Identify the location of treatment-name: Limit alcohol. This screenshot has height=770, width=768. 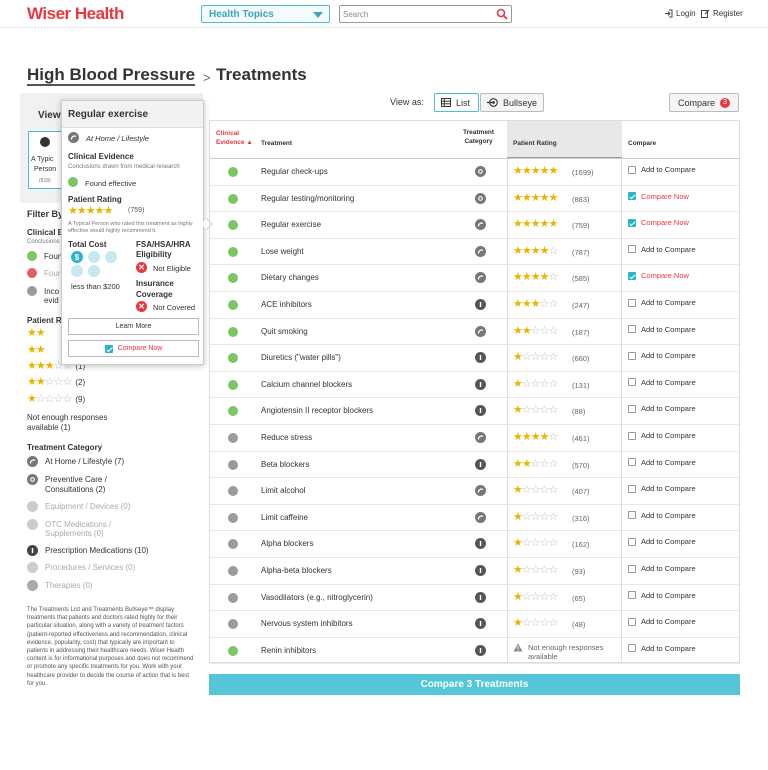
(283, 490).